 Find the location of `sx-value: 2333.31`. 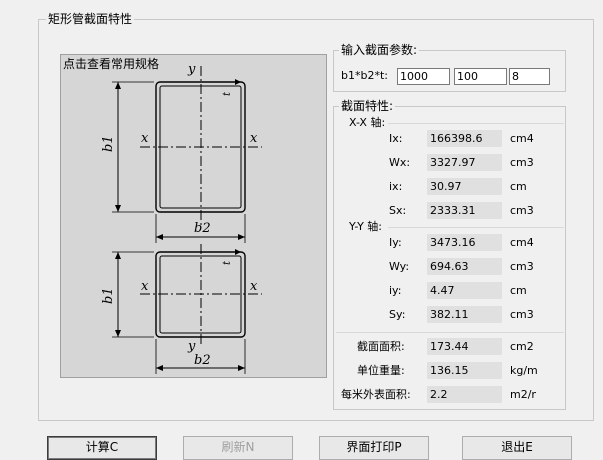

sx-value: 2333.31 is located at coordinates (464, 210).